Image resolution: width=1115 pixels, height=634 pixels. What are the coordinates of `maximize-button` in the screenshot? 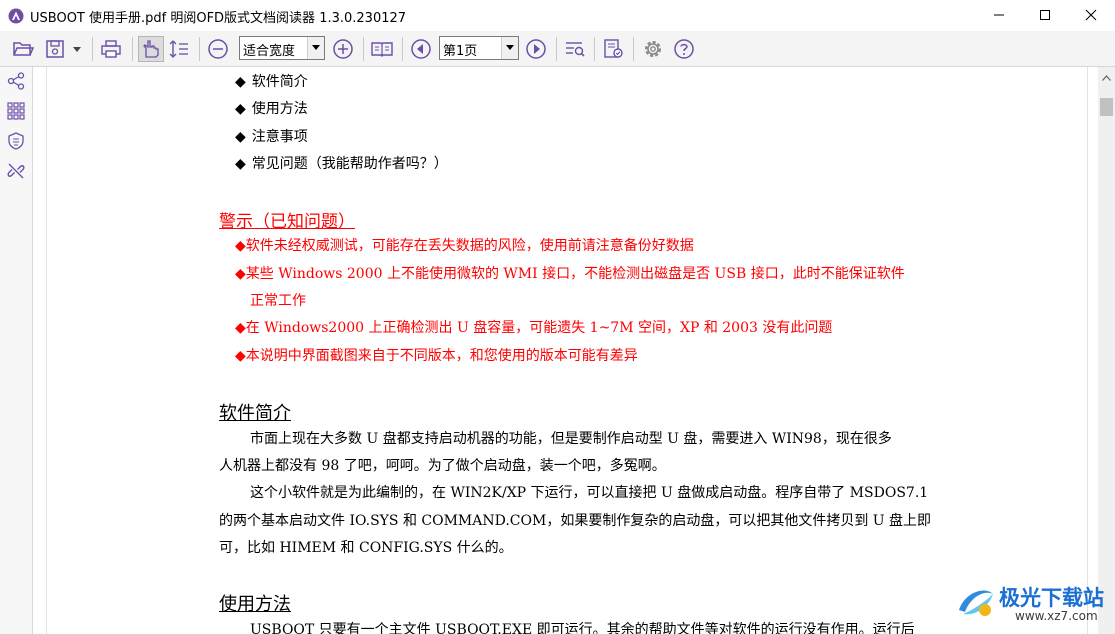 It's located at (1045, 15).